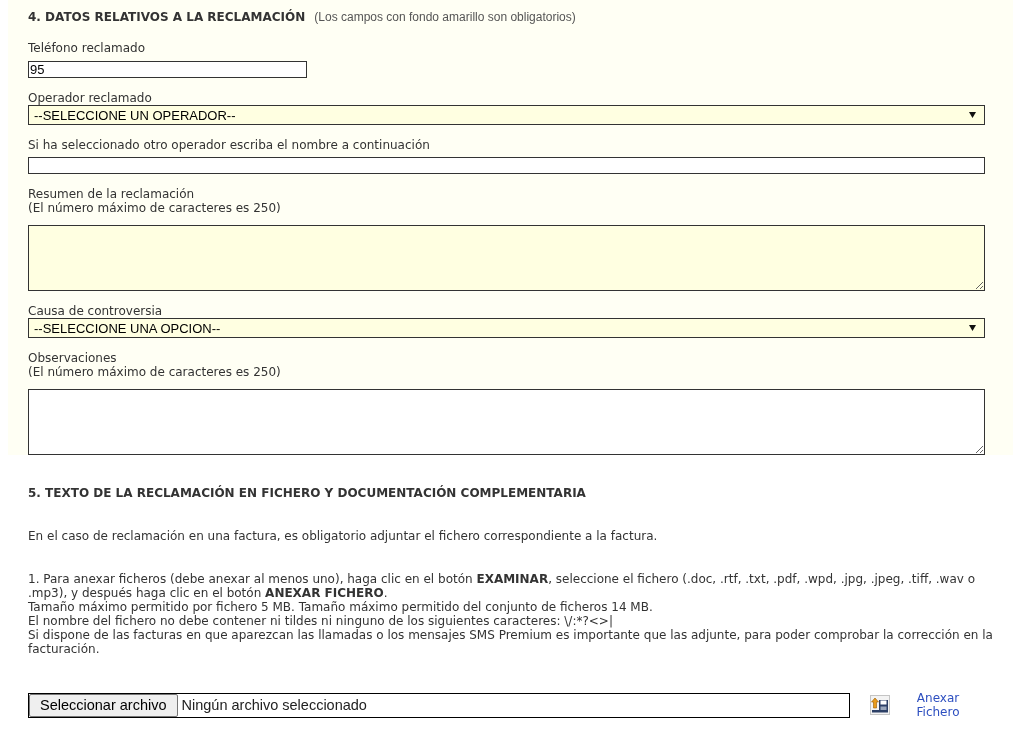  Describe the element at coordinates (307, 493) in the screenshot. I see `section-heading: 5. TEXTO DE LA RECLAMACIÓN EN FICHERO Y DOCUMENTACIÓN COMPLEMENTARIA` at that location.